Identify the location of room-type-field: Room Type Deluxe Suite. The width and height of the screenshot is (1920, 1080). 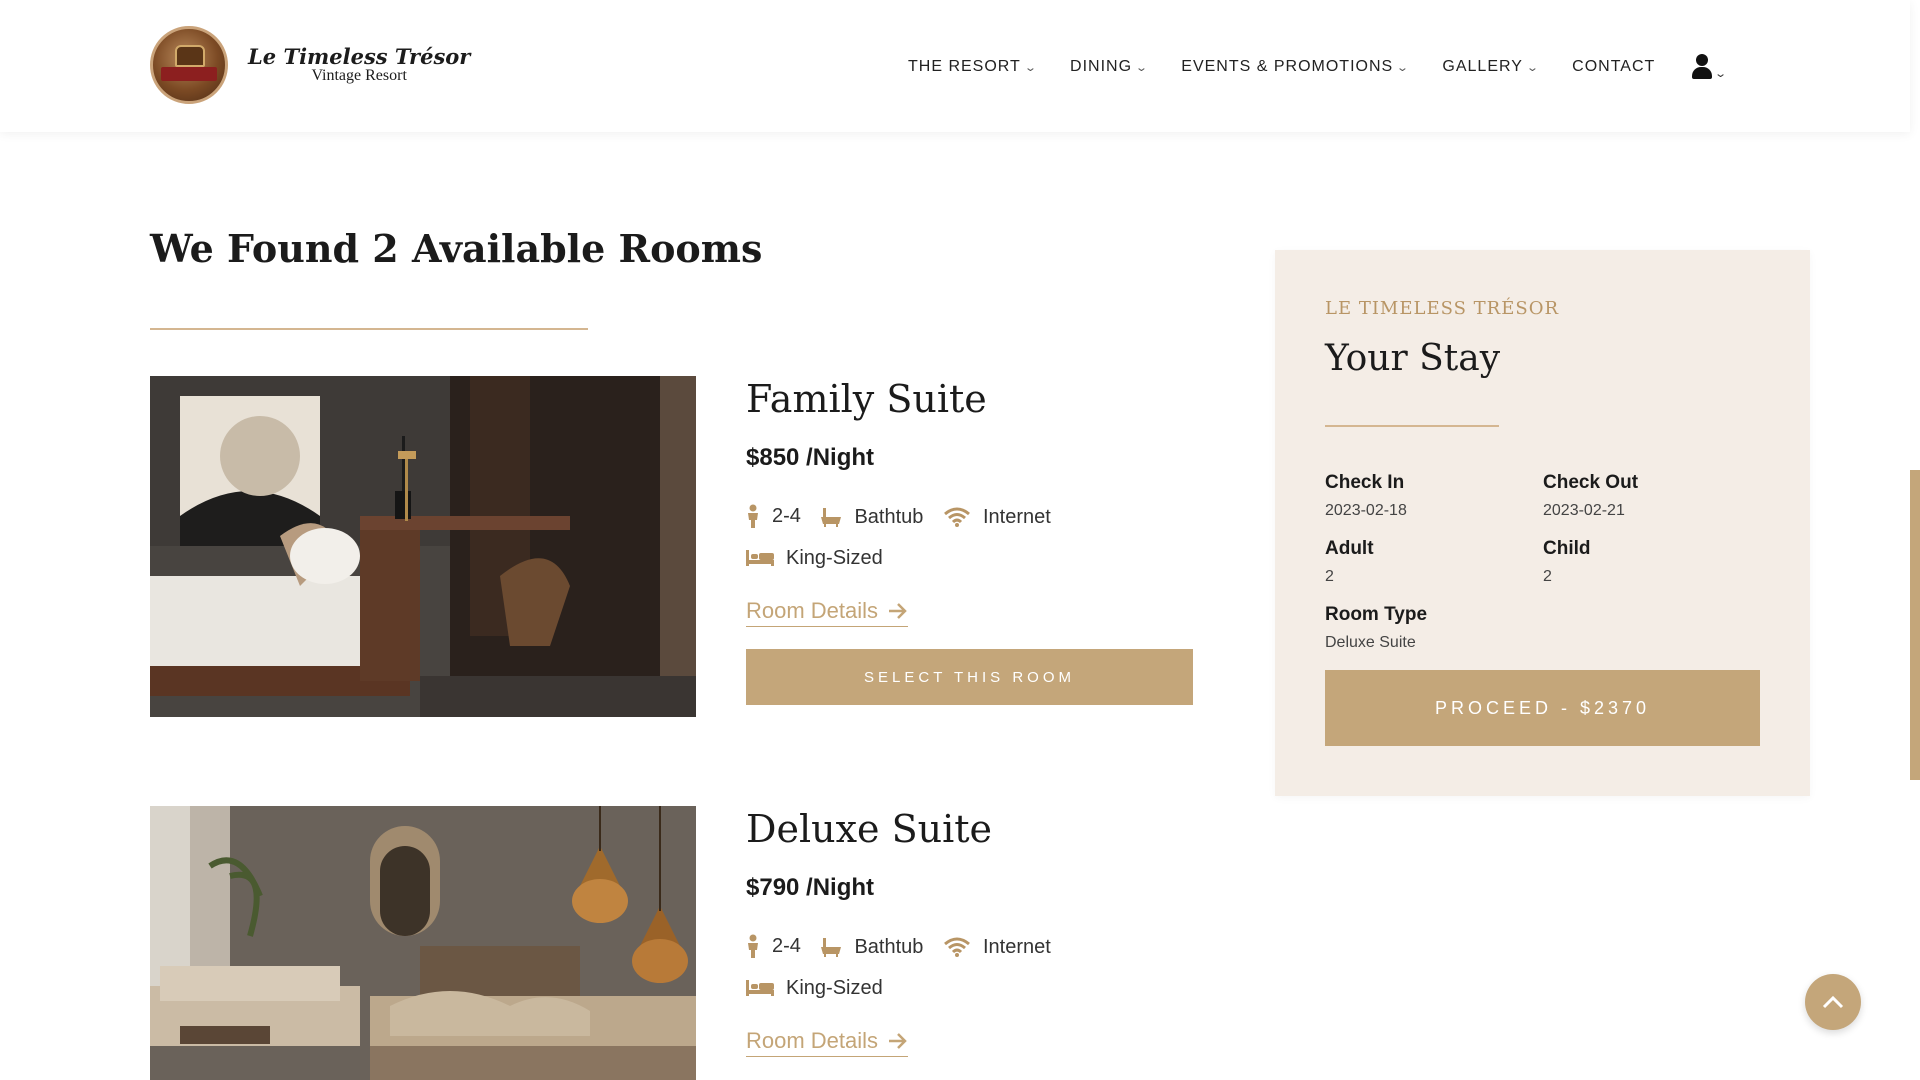
(1376, 628).